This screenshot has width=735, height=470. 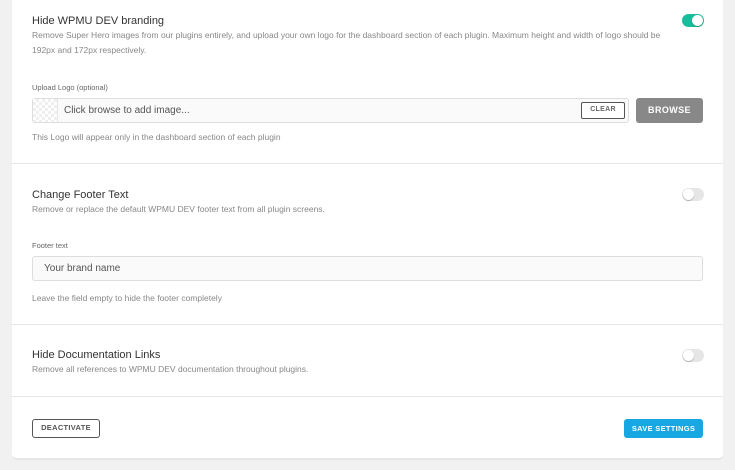 I want to click on footer-text-input: Your brand name, so click(x=367, y=268).